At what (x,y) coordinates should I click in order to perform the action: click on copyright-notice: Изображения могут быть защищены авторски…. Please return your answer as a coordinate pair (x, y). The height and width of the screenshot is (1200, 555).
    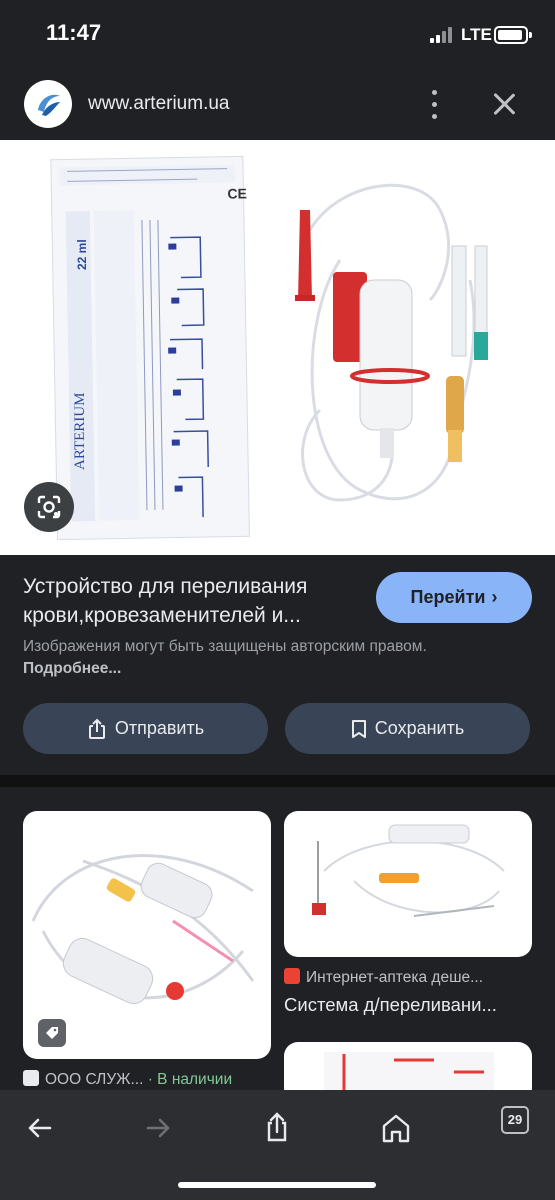
    Looking at the image, I should click on (273, 658).